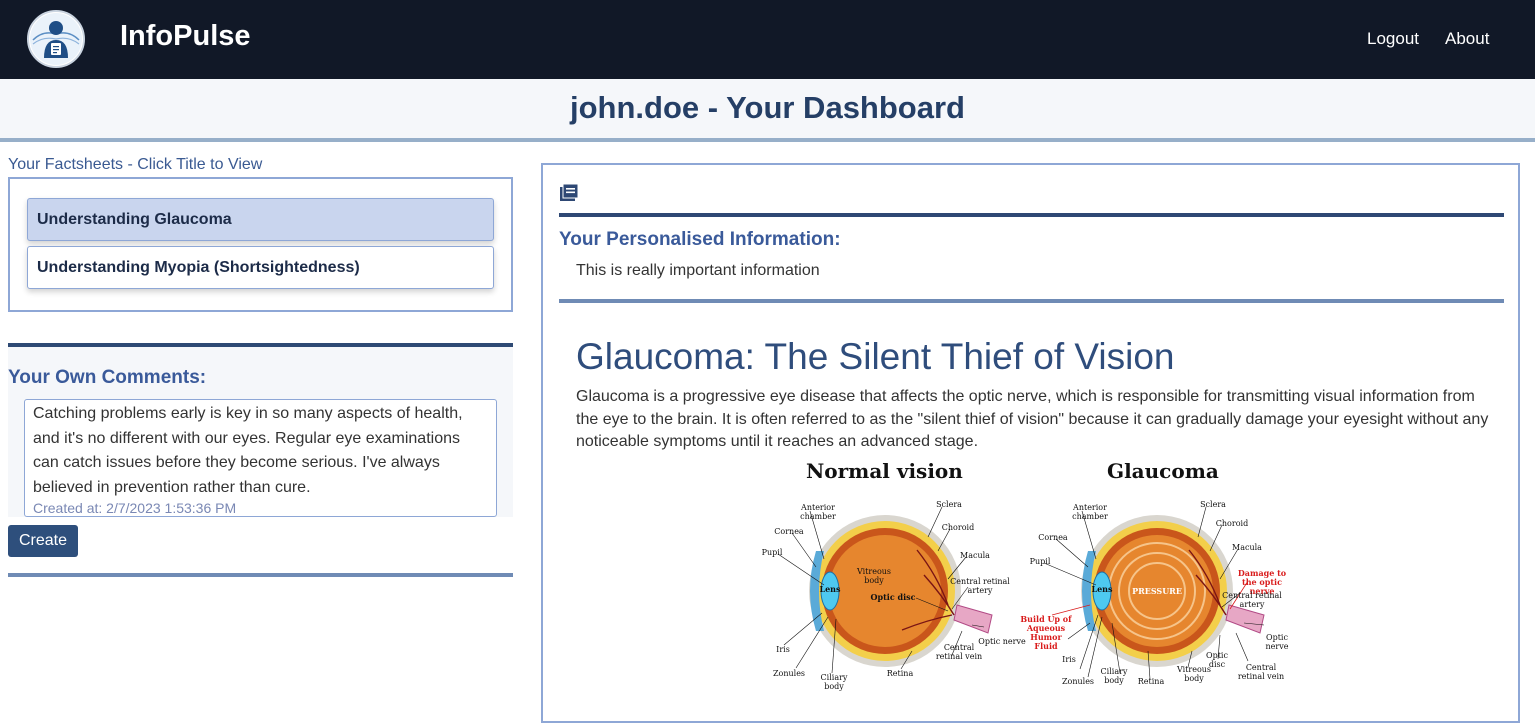 This screenshot has height=723, width=1535. I want to click on top-navbar: InfoPulse Logout About, so click(767, 39).